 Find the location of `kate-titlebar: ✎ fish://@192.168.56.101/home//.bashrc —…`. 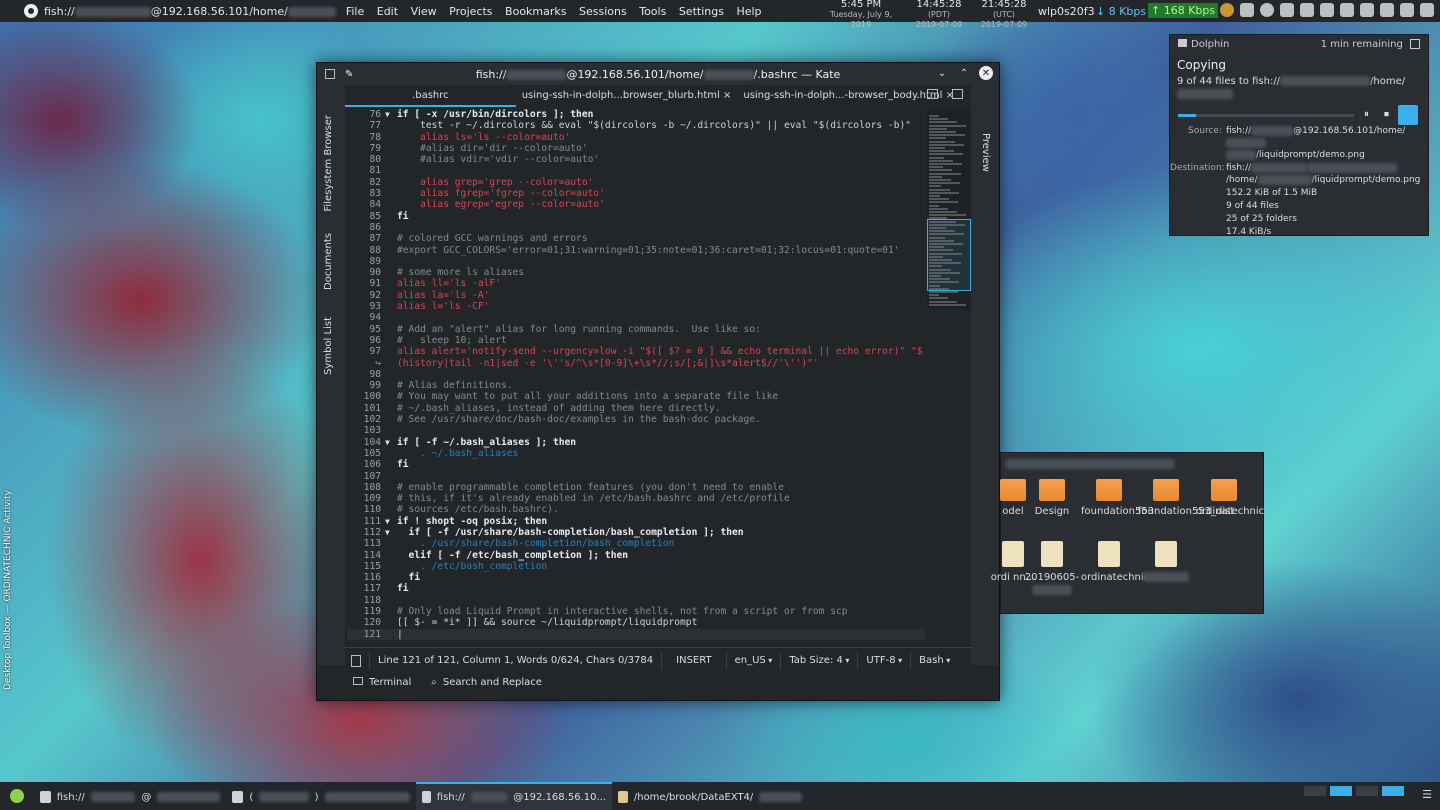

kate-titlebar: ✎ fish://@192.168.56.101/home//.bashrc —… is located at coordinates (658, 74).